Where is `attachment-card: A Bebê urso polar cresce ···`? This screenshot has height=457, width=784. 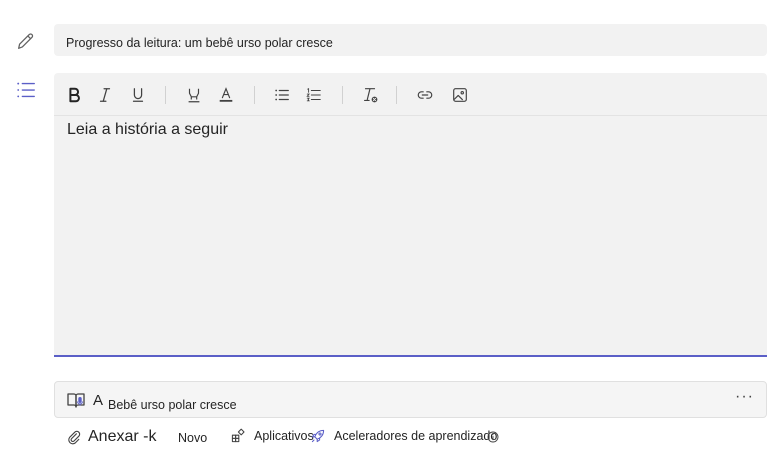
attachment-card: A Bebê urso polar cresce ··· is located at coordinates (410, 399).